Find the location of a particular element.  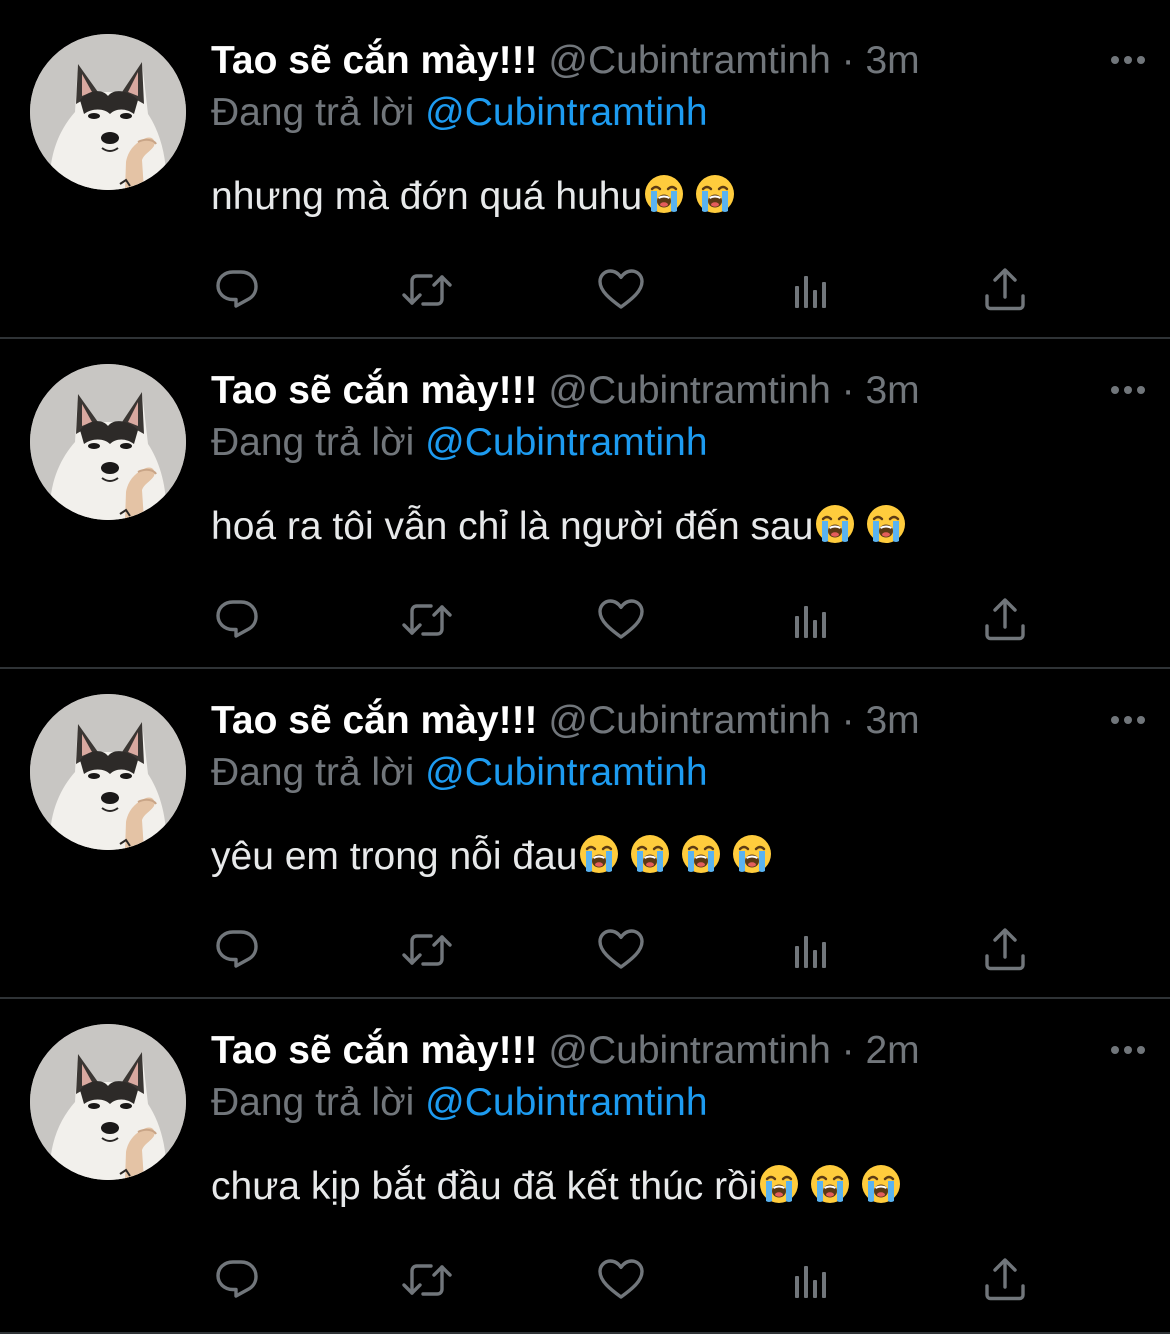

tweet-text-content: yêu em trong nỗi đau is located at coordinates (394, 856).